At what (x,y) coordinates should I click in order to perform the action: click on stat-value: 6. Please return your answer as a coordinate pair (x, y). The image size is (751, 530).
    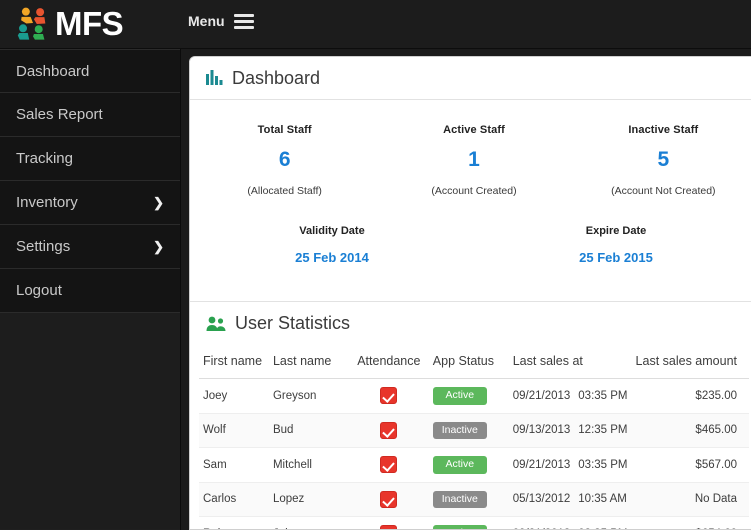
    Looking at the image, I should click on (284, 159).